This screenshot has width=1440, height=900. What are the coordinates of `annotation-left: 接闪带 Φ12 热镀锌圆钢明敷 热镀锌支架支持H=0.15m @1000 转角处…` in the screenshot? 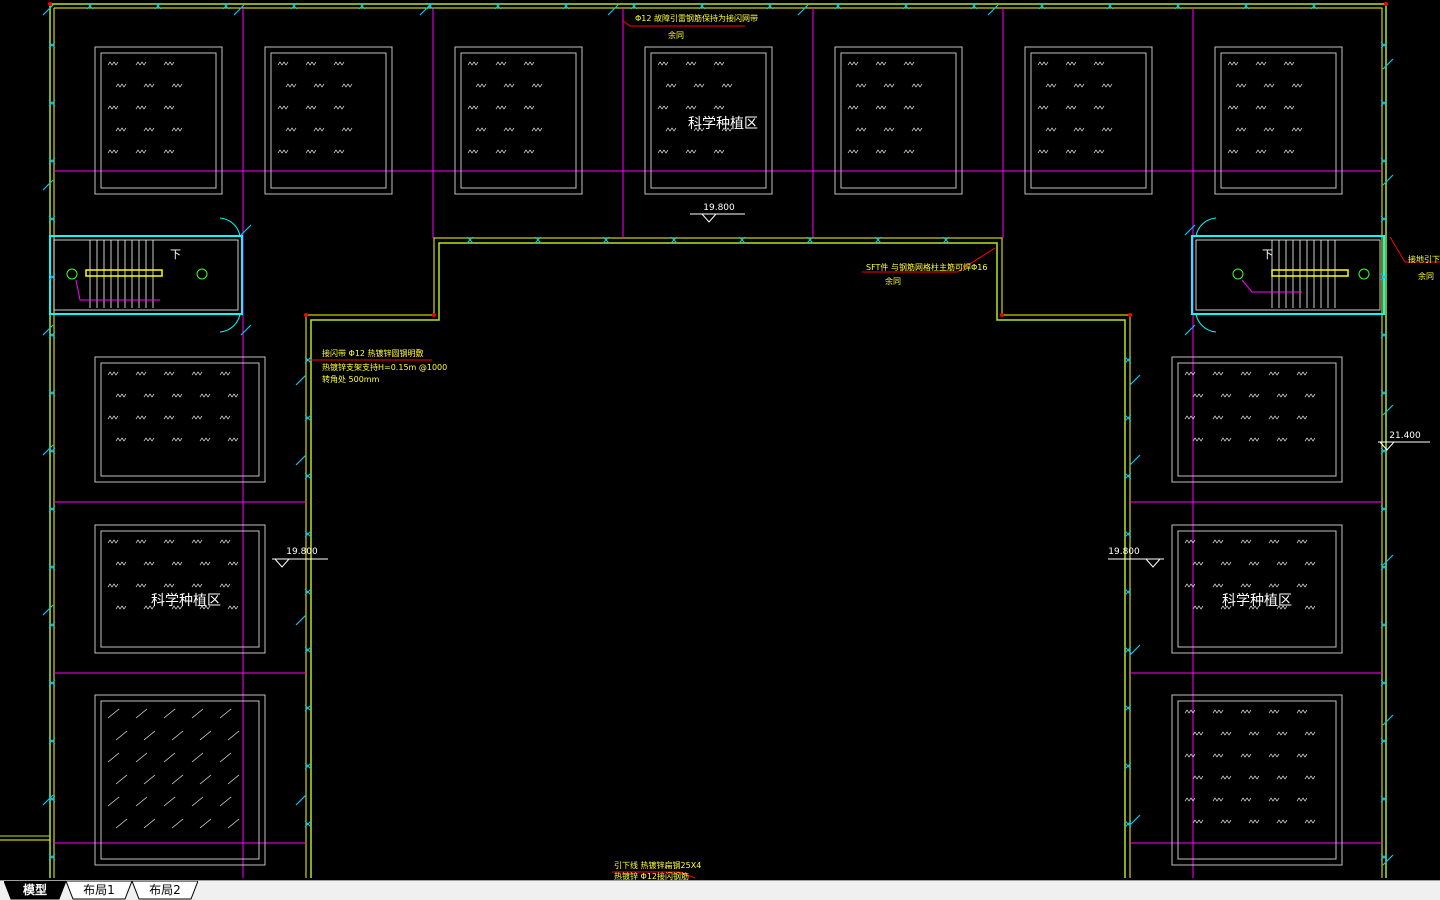 It's located at (378, 366).